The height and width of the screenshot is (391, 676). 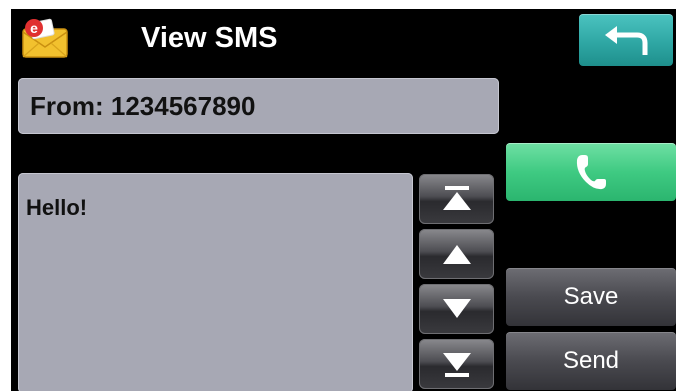 What do you see at coordinates (591, 361) in the screenshot?
I see `send-button: Send` at bounding box center [591, 361].